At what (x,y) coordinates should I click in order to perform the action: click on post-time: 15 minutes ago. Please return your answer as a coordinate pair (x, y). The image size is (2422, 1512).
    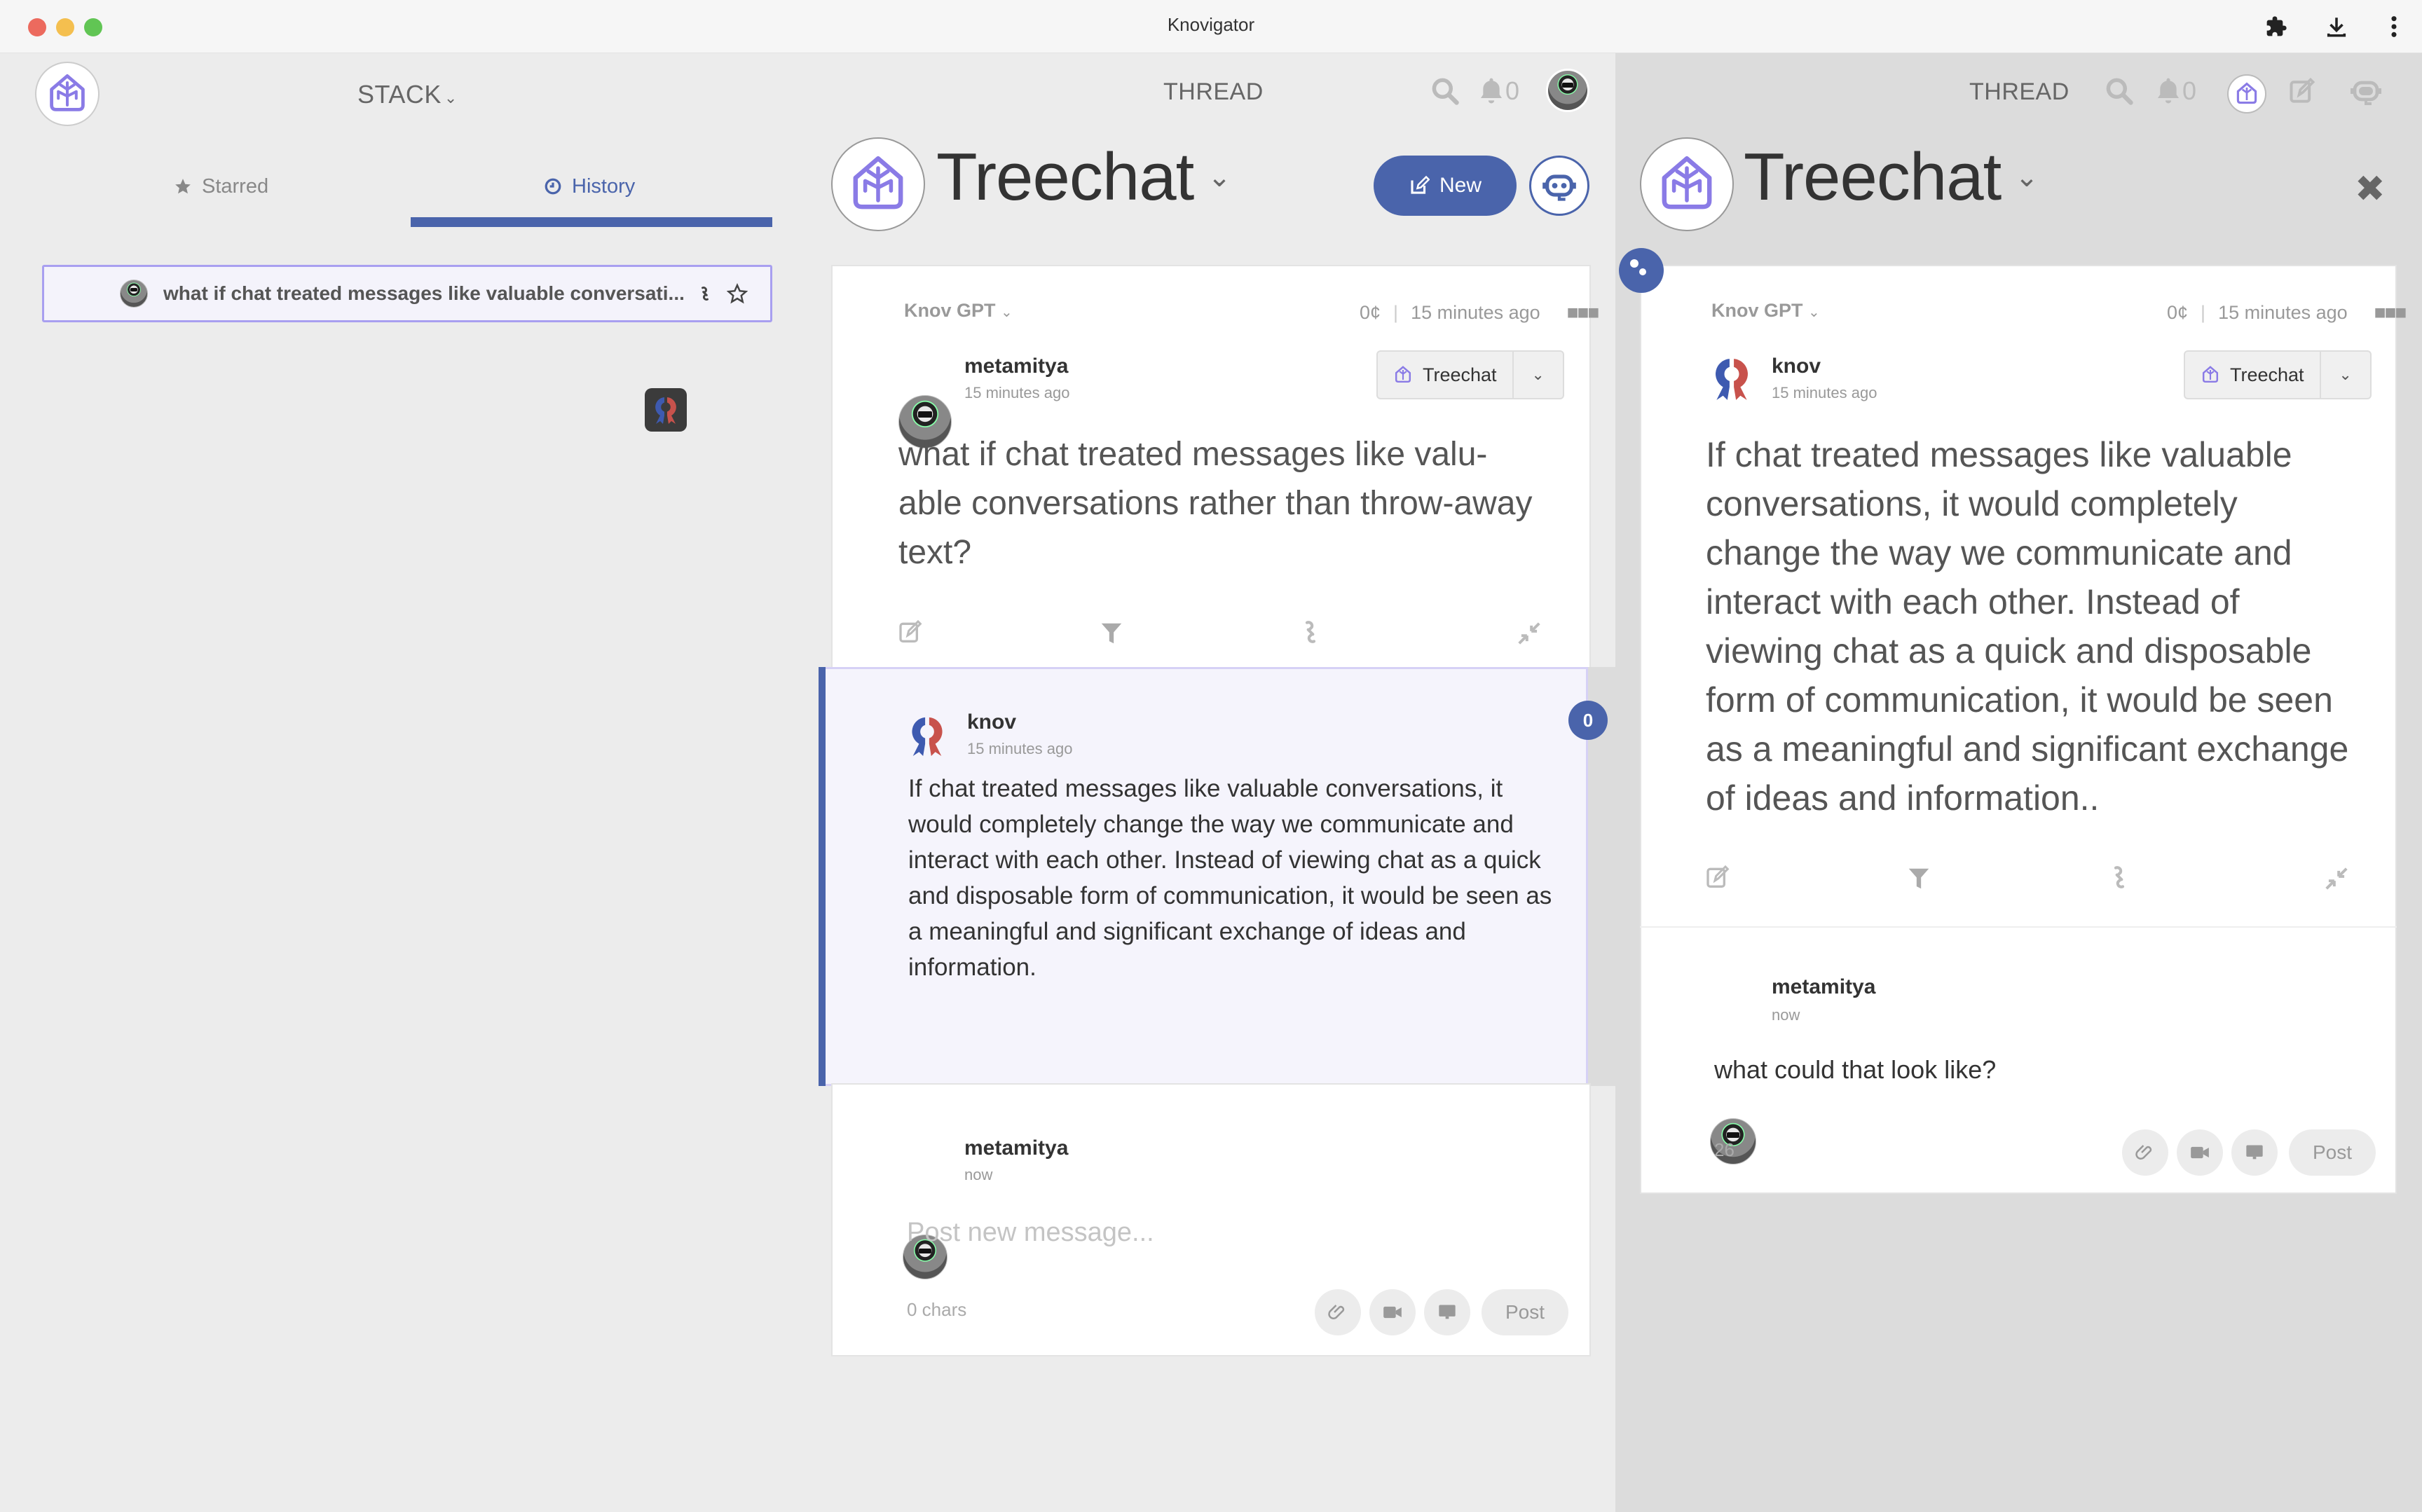
    Looking at the image, I should click on (2283, 312).